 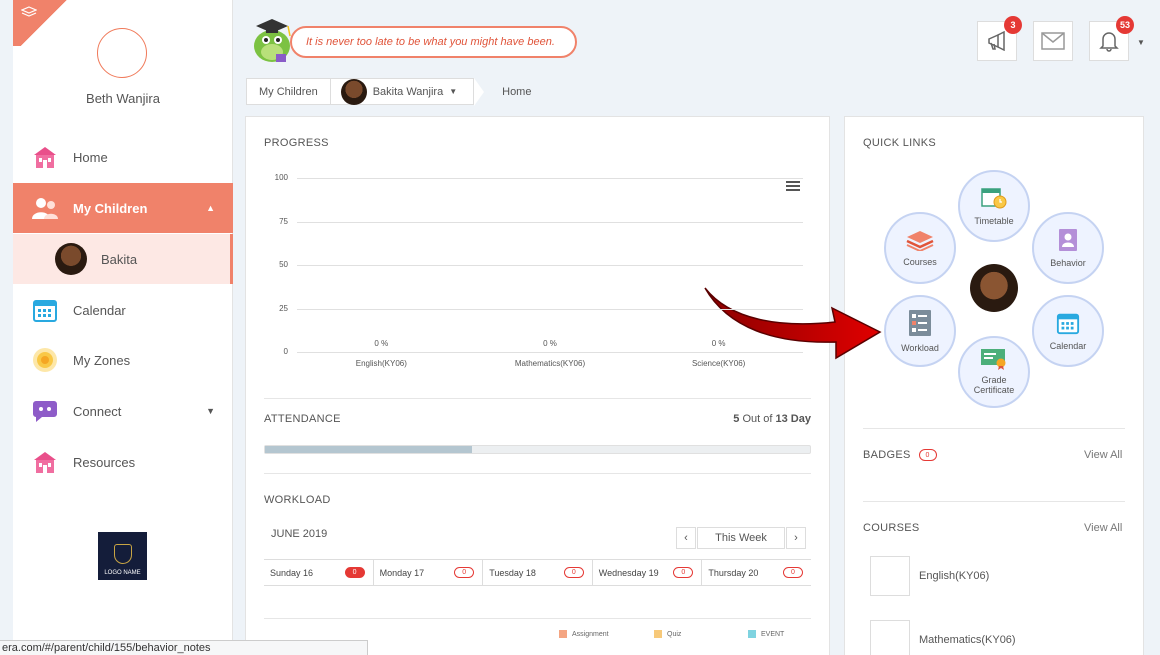 I want to click on child-selector-label: Bakita Wanjira, so click(x=408, y=91).